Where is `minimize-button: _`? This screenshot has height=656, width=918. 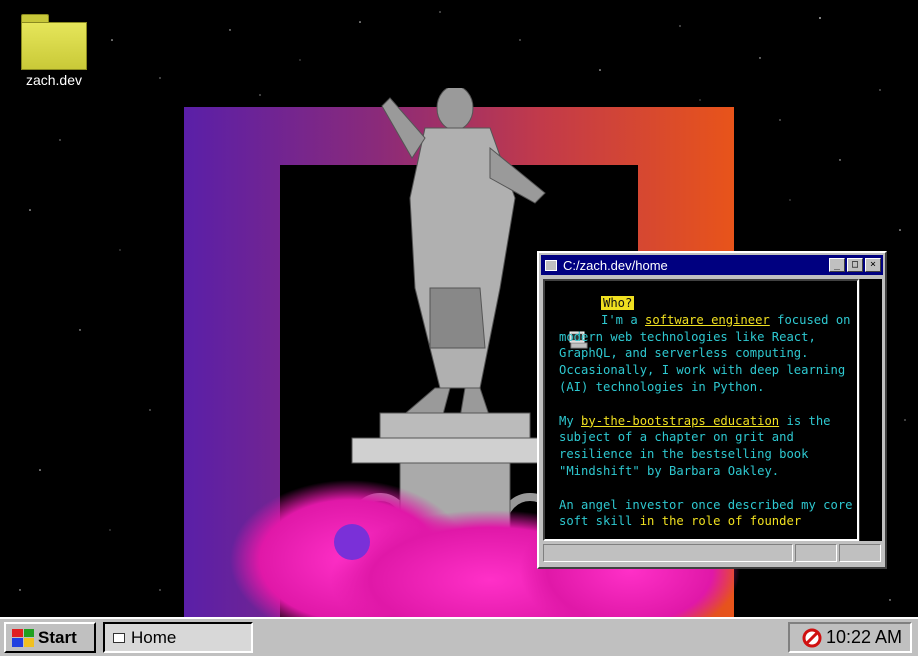
minimize-button: _ is located at coordinates (837, 265).